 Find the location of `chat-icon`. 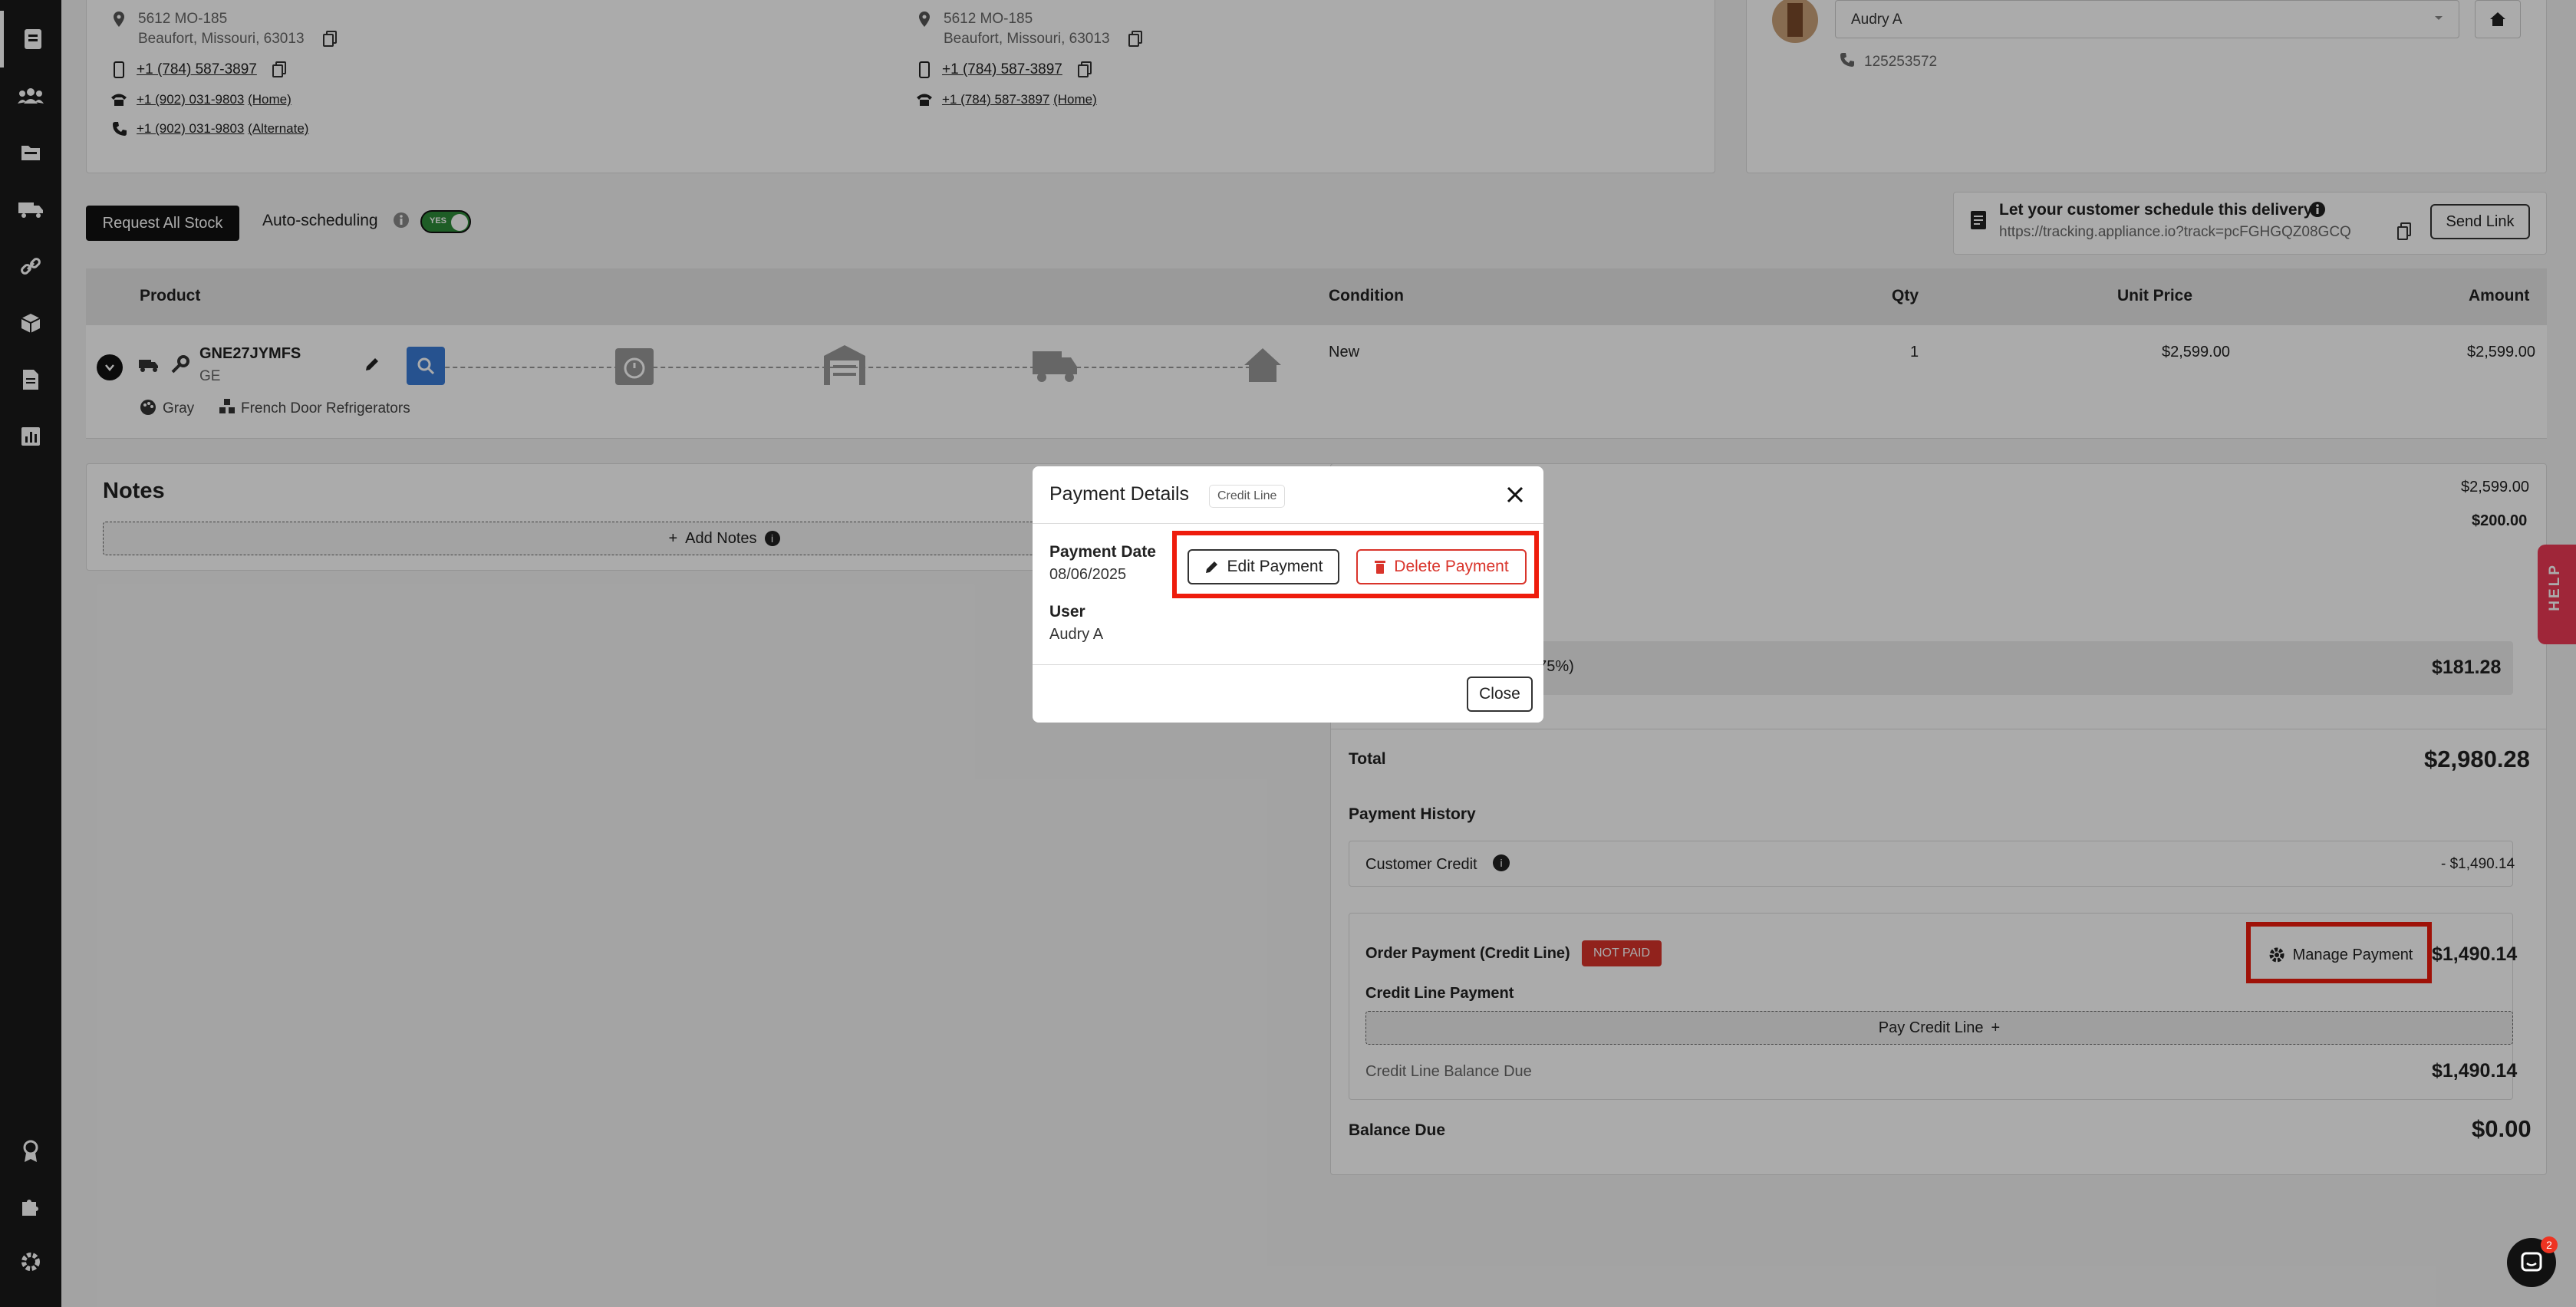

chat-icon is located at coordinates (2531, 1262).